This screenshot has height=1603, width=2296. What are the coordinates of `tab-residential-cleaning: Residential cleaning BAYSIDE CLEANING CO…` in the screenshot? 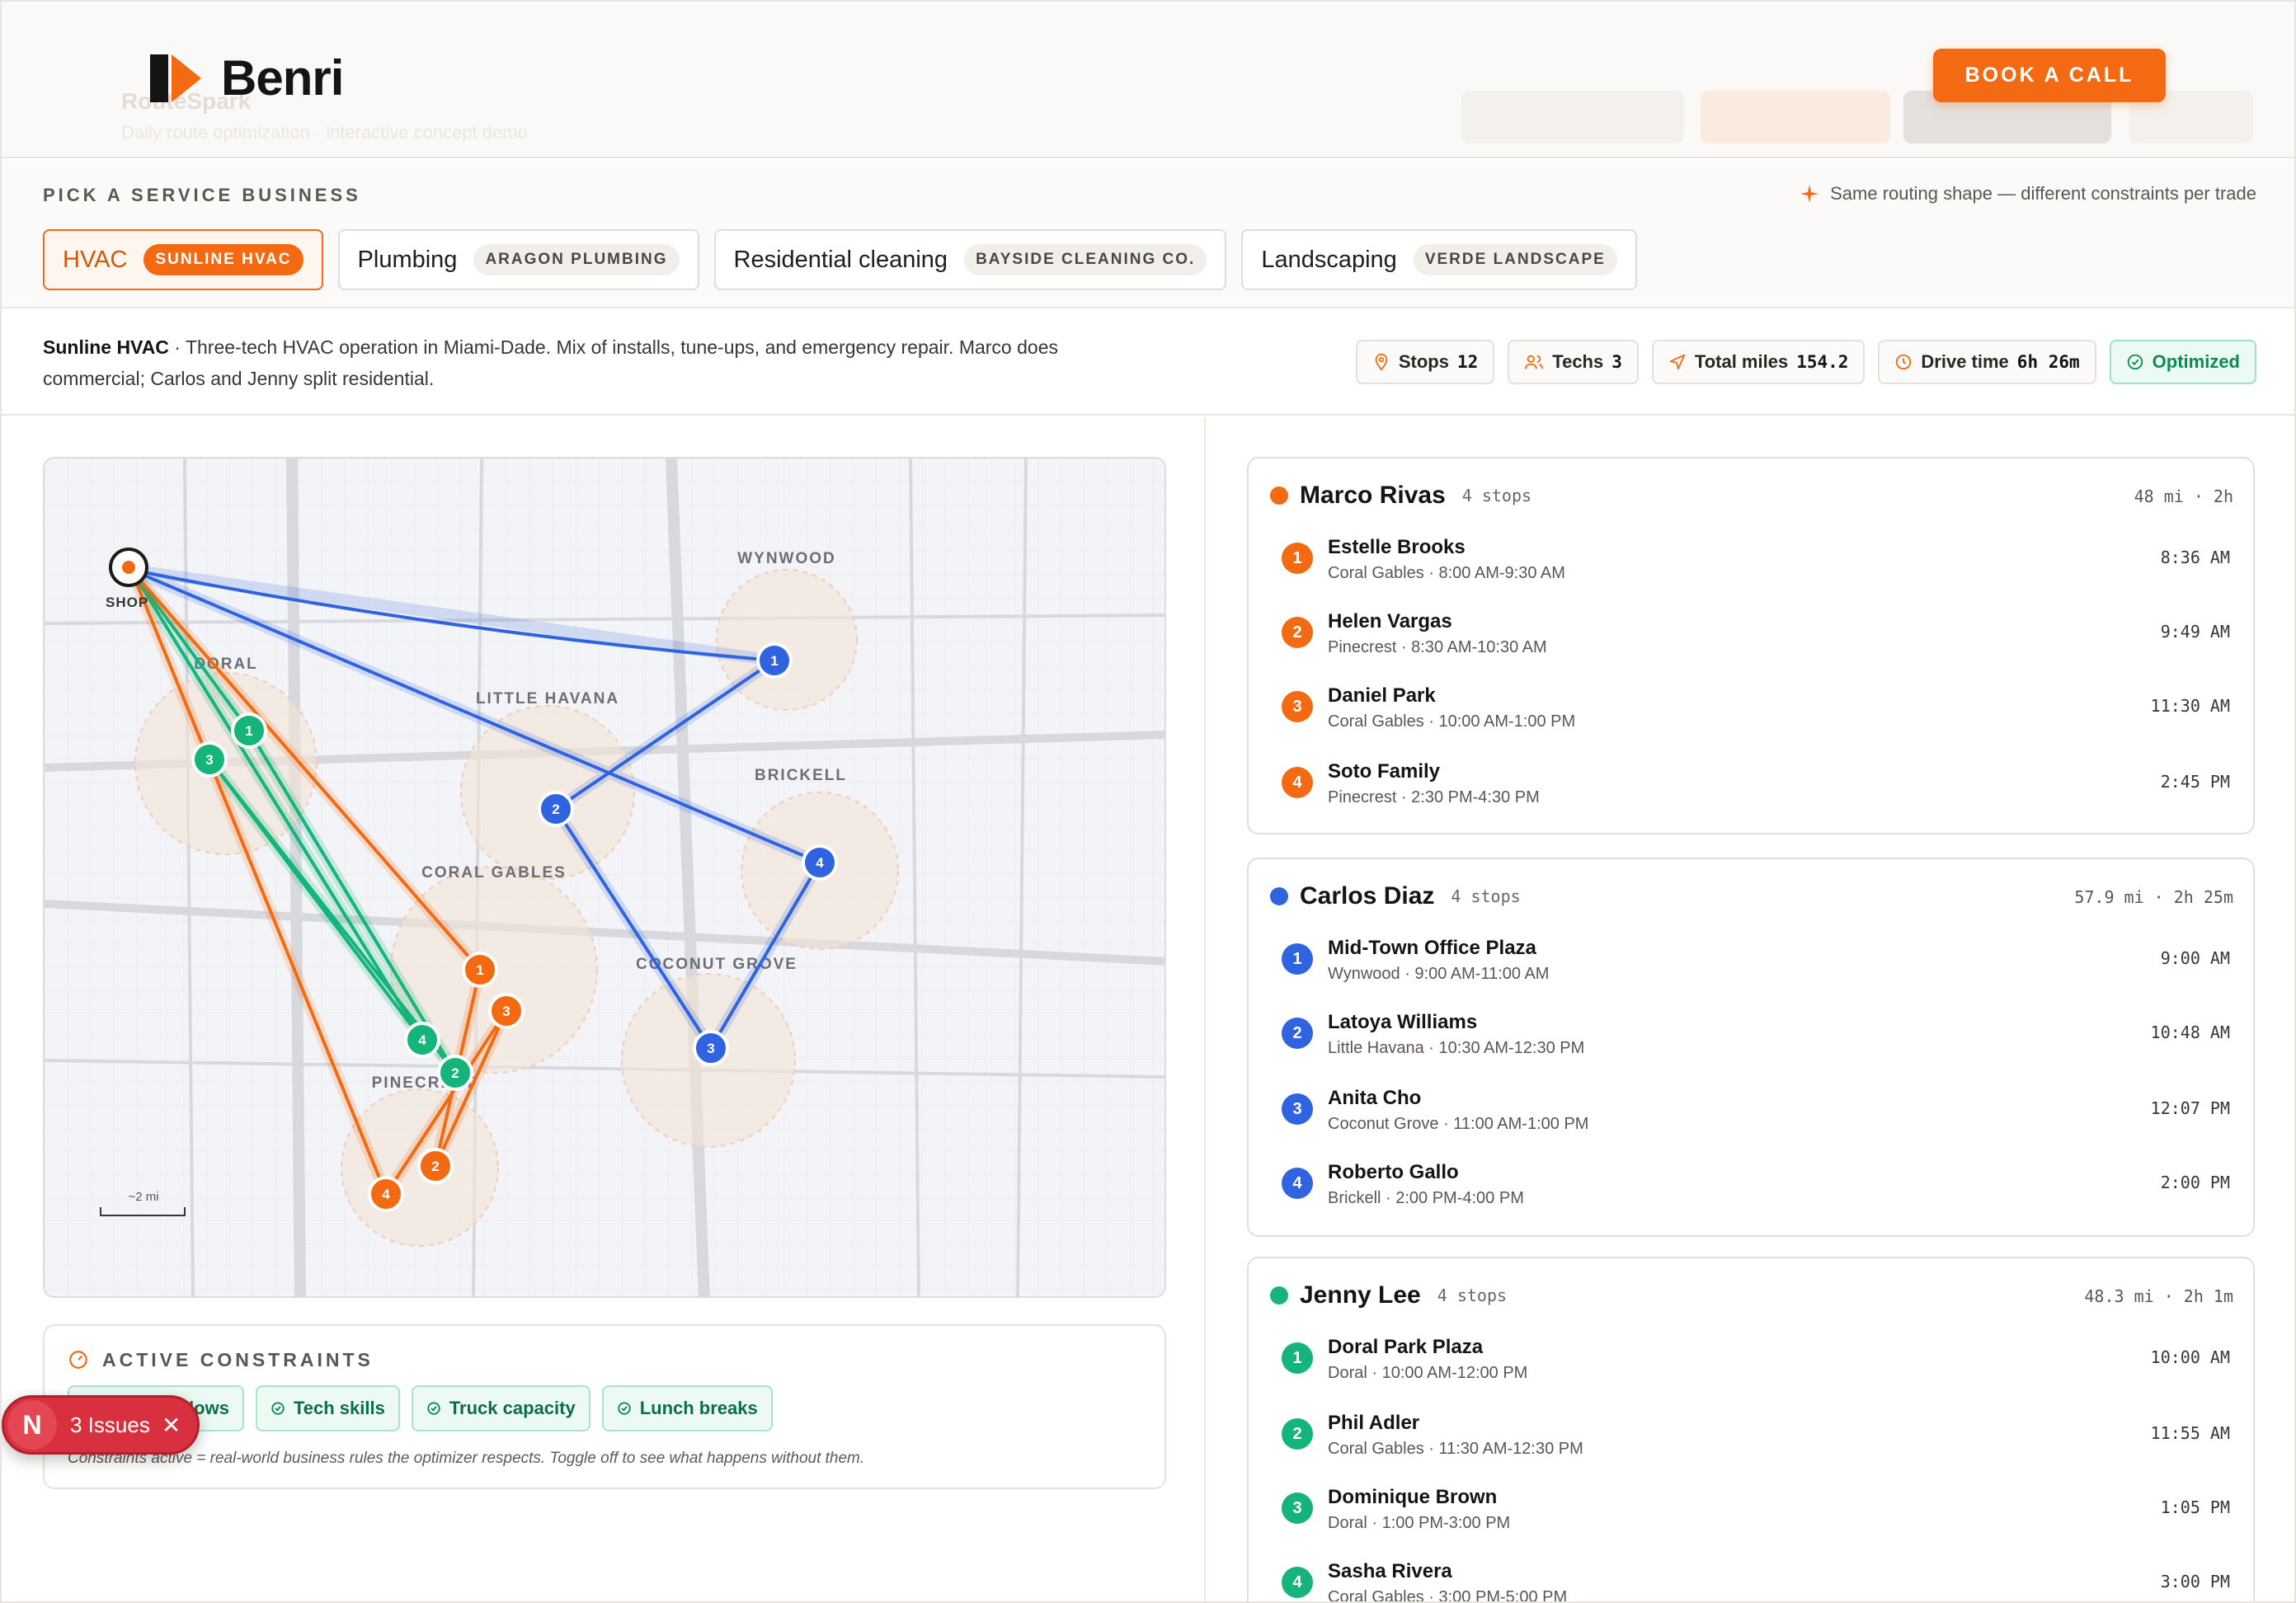 It's located at (970, 259).